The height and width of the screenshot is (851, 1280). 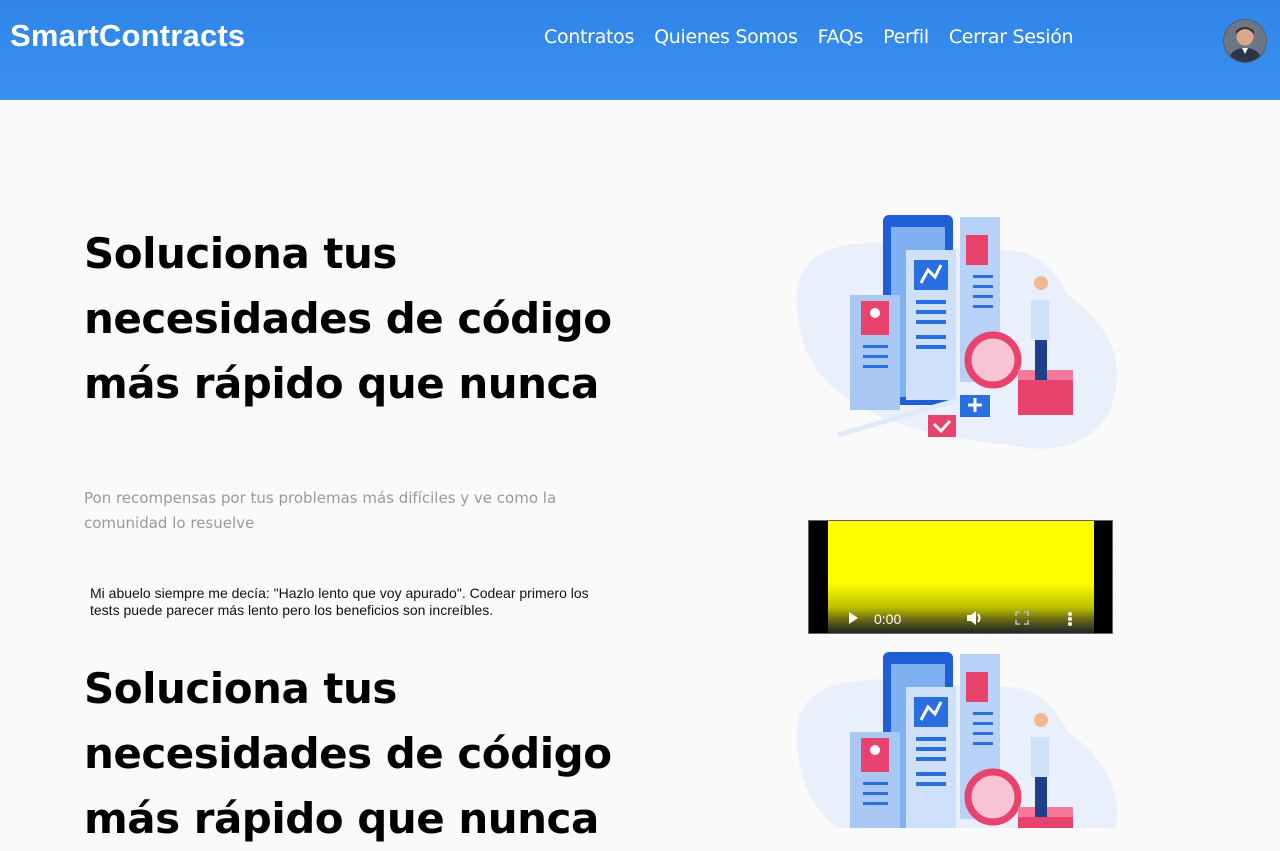 I want to click on avatar, so click(x=1245, y=41).